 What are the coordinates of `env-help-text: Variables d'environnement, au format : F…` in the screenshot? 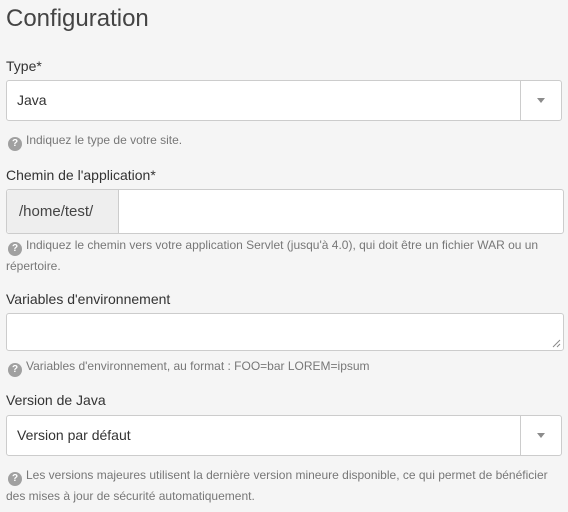 It's located at (198, 366).